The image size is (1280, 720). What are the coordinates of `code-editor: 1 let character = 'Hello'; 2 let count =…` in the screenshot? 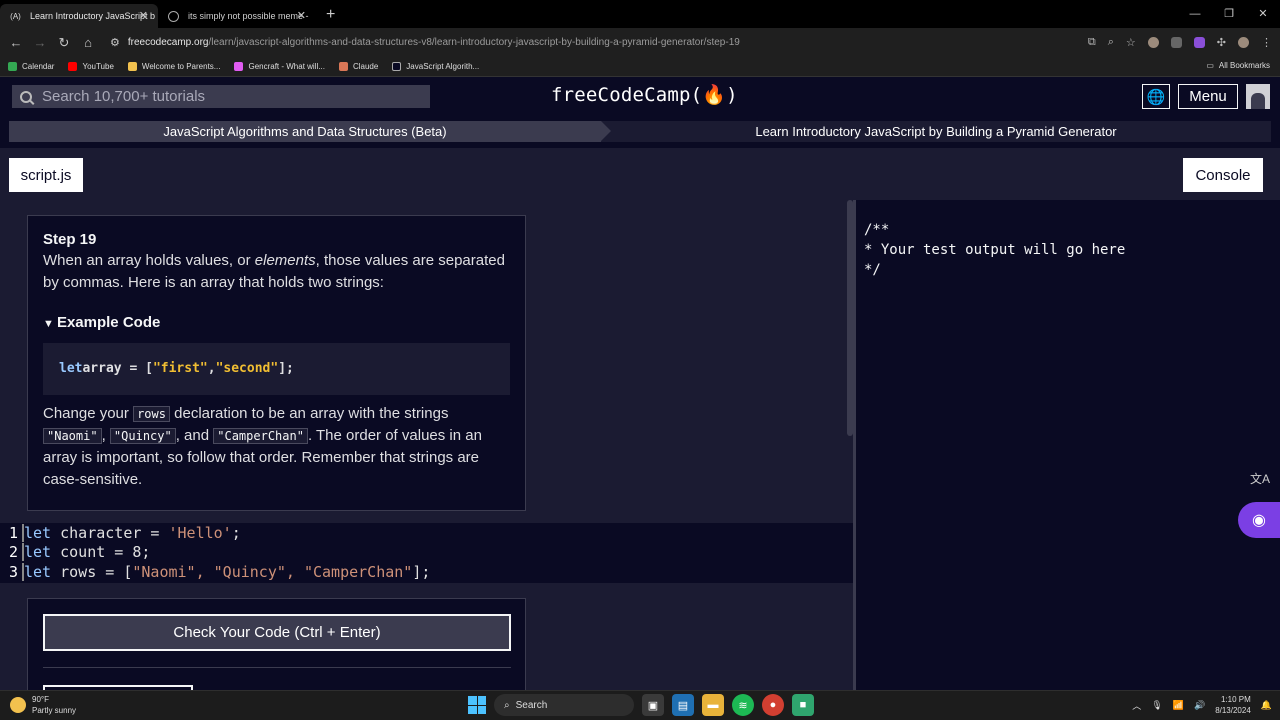 It's located at (426, 553).